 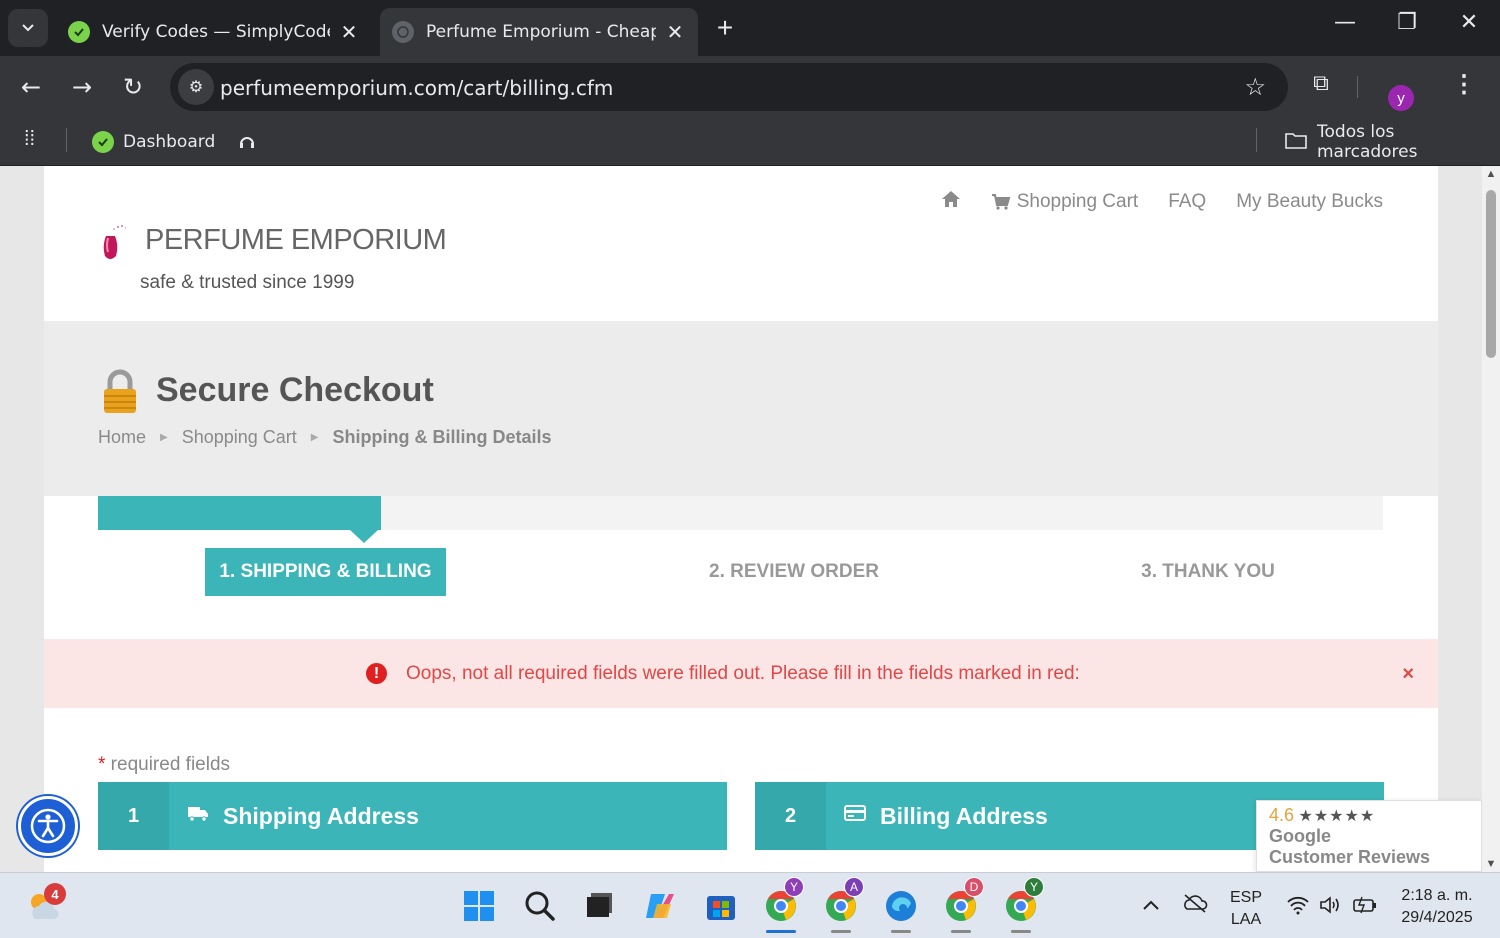 What do you see at coordinates (1364, 905) in the screenshot?
I see `battery-charging-icon` at bounding box center [1364, 905].